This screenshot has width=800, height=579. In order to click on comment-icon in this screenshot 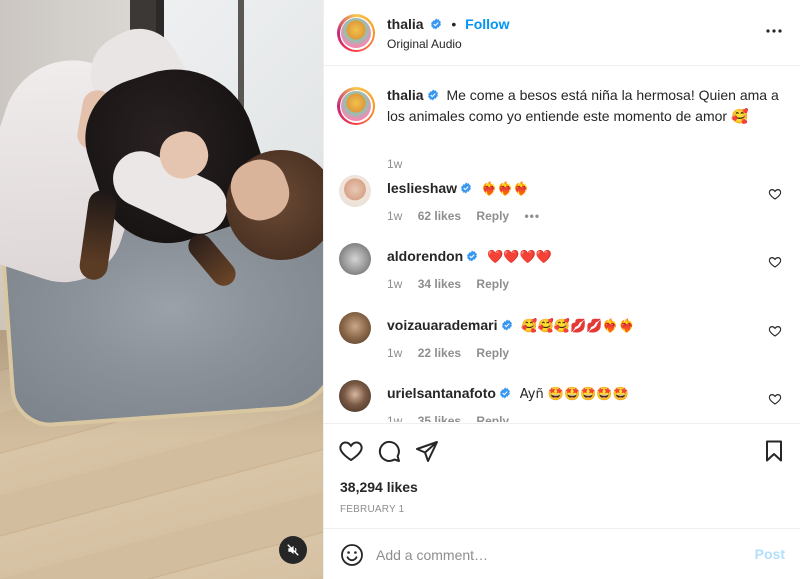, I will do `click(389, 451)`.